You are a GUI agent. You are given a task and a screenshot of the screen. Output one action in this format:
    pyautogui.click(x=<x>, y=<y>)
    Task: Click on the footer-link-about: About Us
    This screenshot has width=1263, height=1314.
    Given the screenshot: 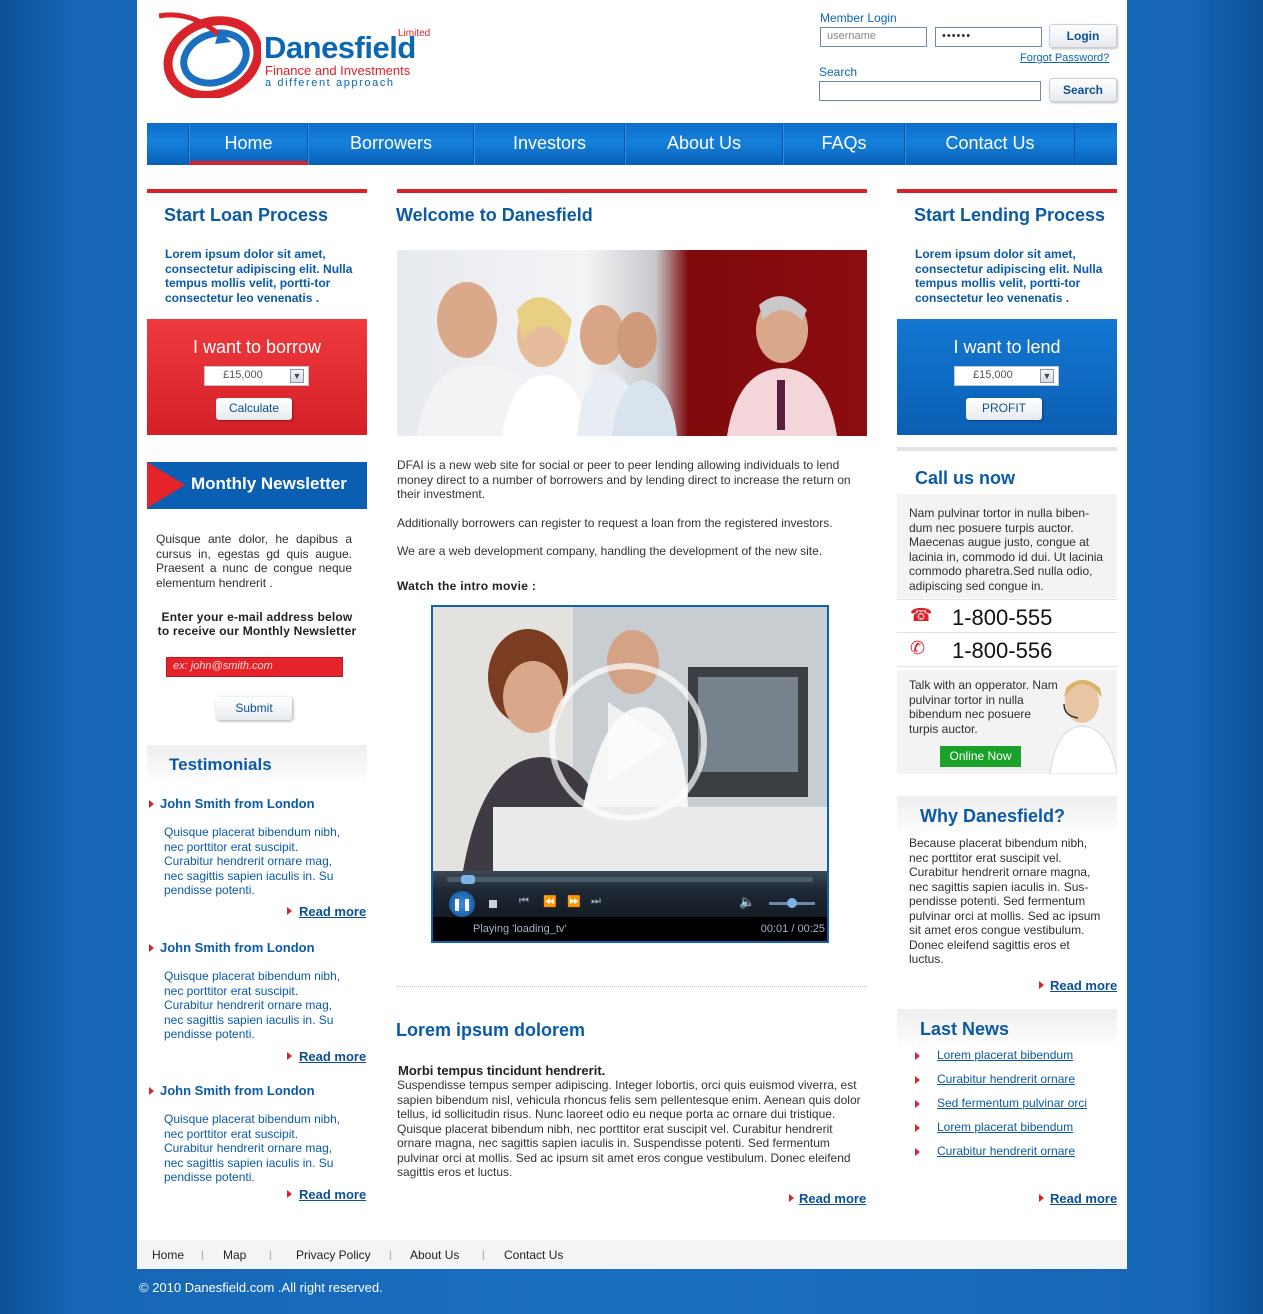 What is the action you would take?
    pyautogui.click(x=434, y=1255)
    